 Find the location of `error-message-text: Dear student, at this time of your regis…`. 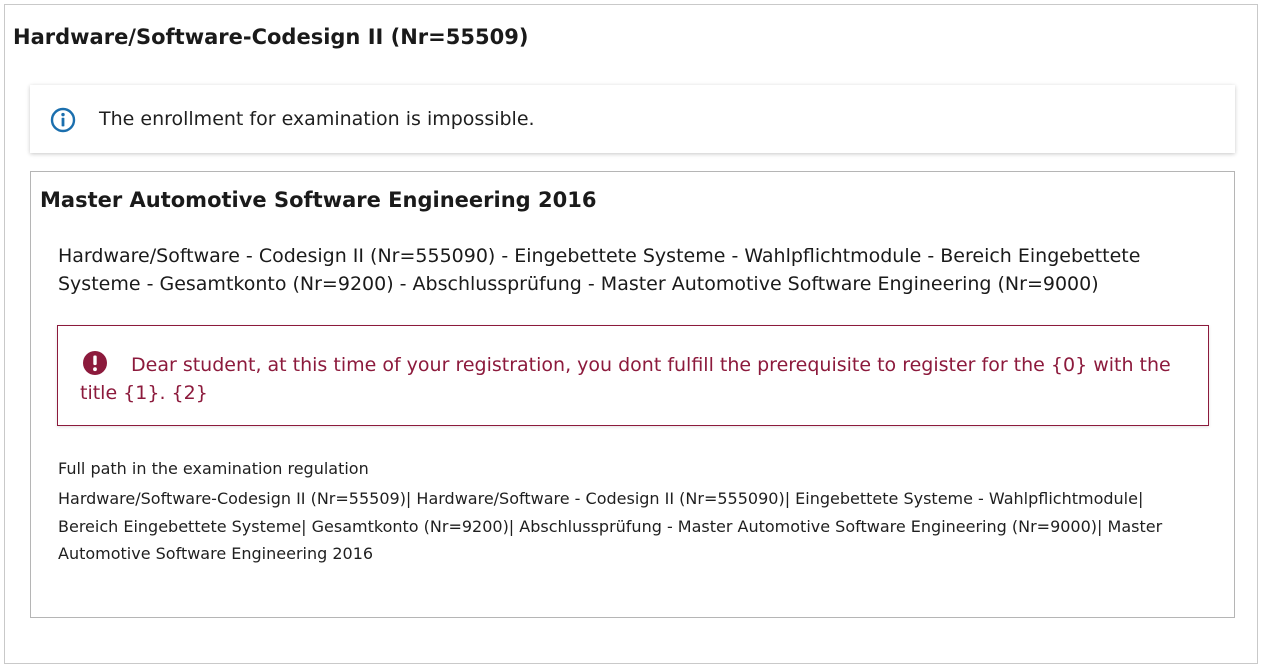

error-message-text: Dear student, at this time of your regis… is located at coordinates (625, 379).